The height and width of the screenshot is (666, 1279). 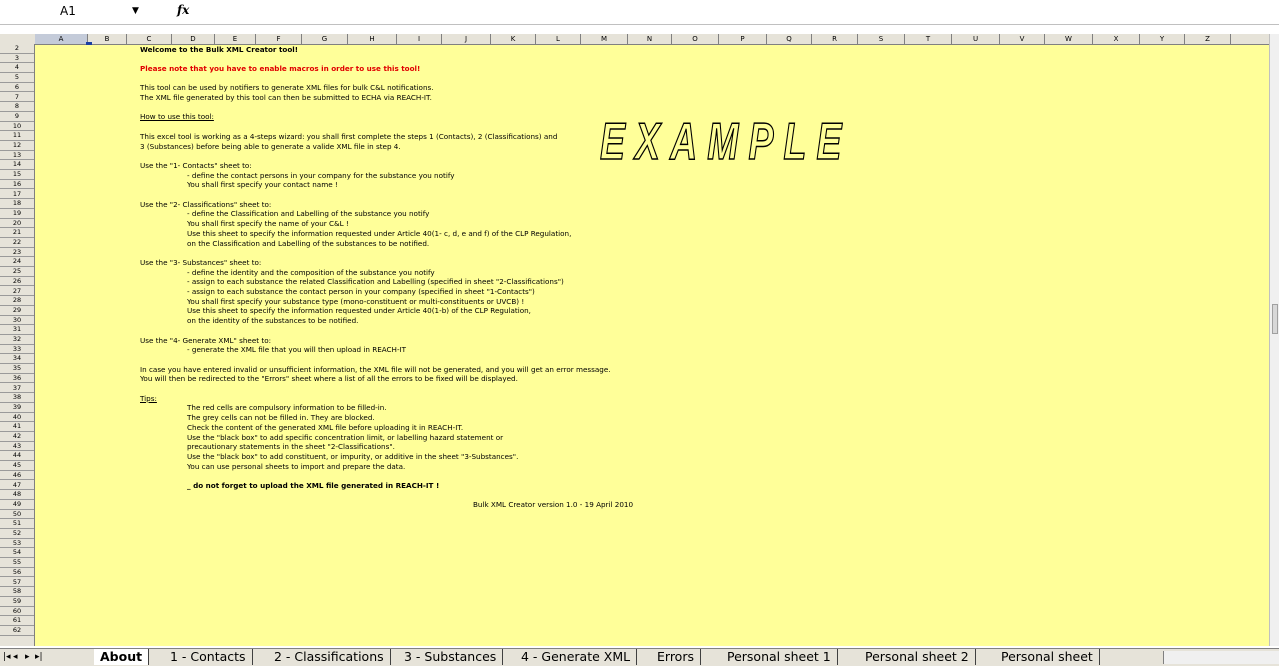 What do you see at coordinates (1221, 657) in the screenshot?
I see `horizontal-scrollbar` at bounding box center [1221, 657].